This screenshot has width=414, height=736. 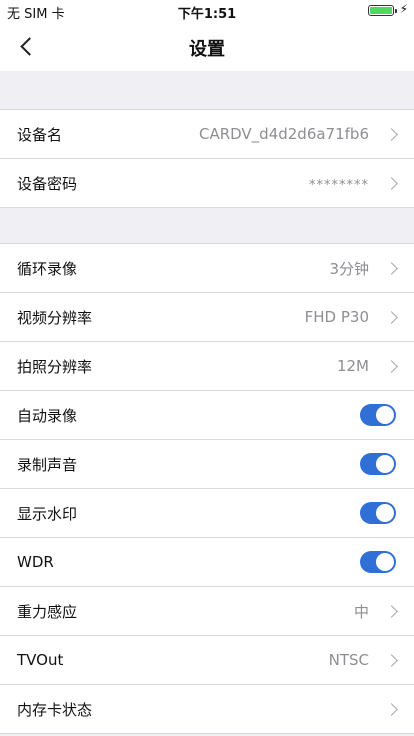 What do you see at coordinates (207, 464) in the screenshot?
I see `row-record-audio: 录制声音` at bounding box center [207, 464].